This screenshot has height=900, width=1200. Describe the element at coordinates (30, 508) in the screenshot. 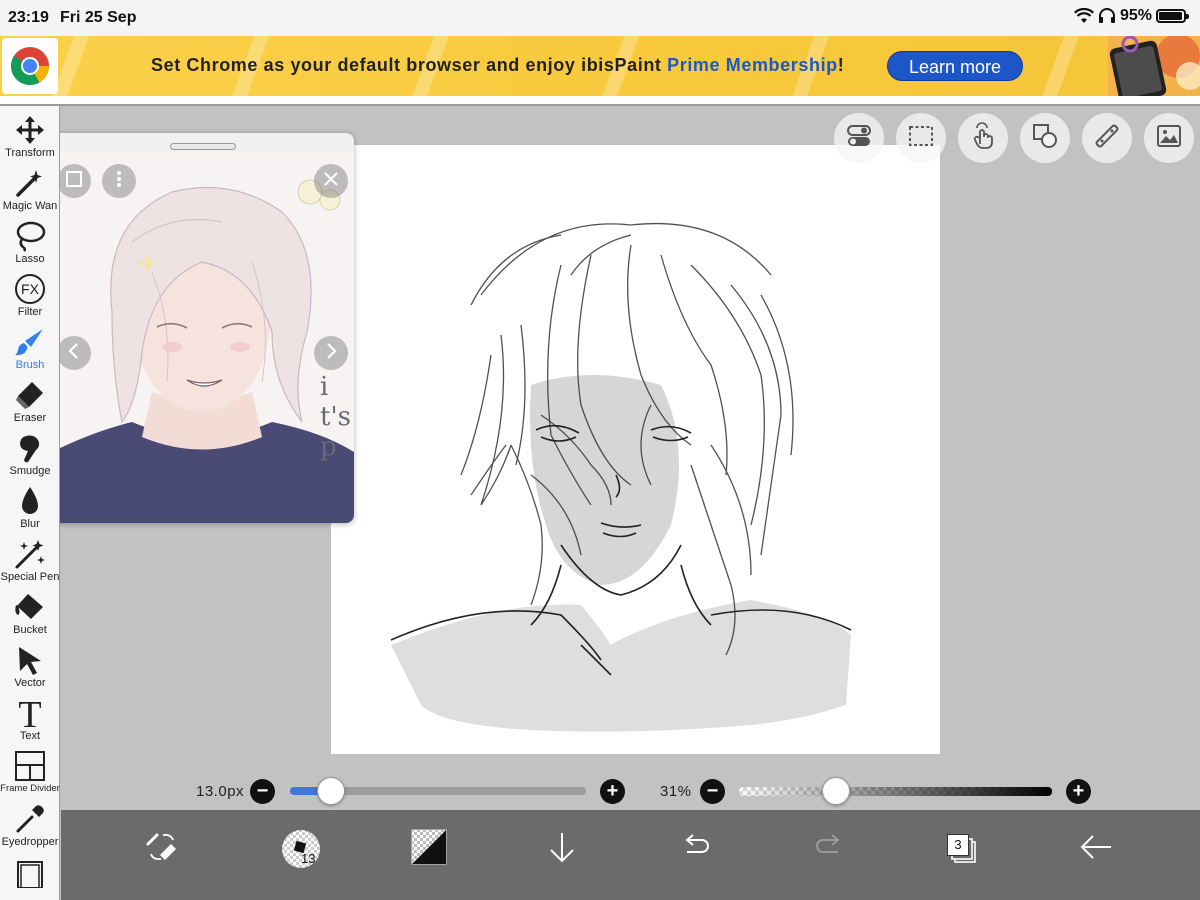

I see `tool-blur: Blur` at that location.